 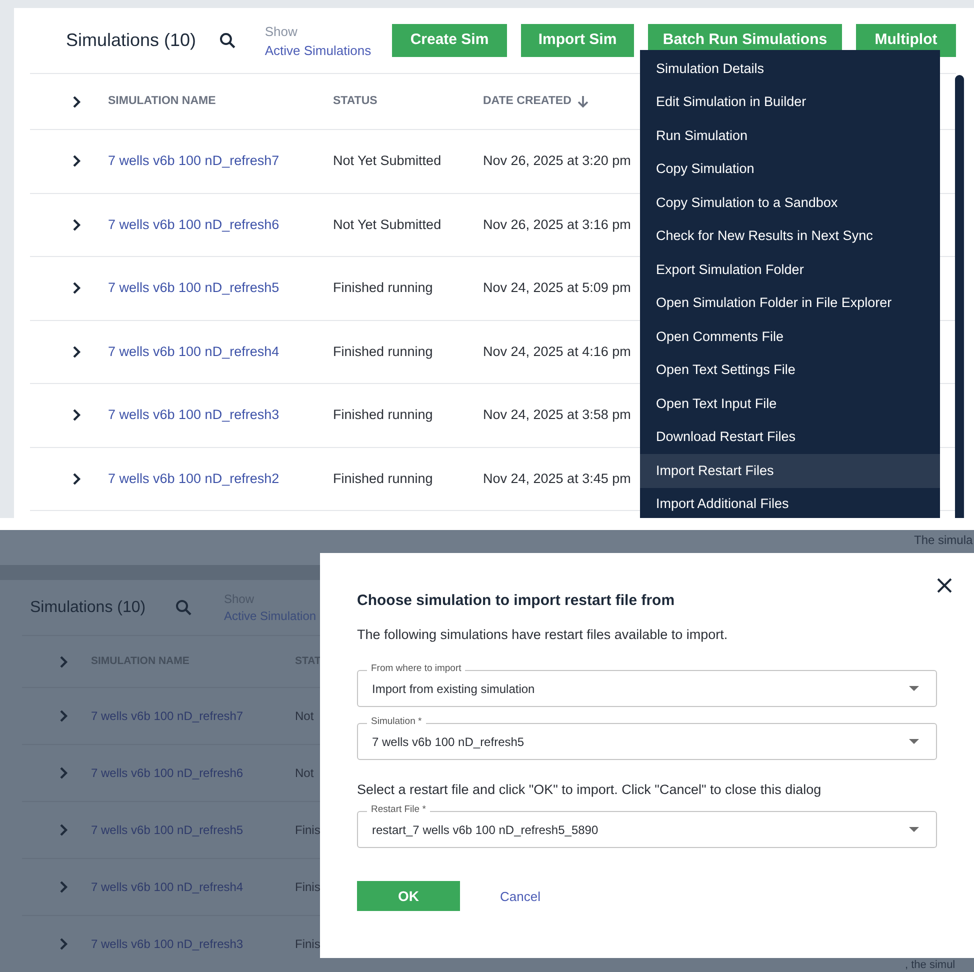 I want to click on close-icon, so click(x=944, y=585).